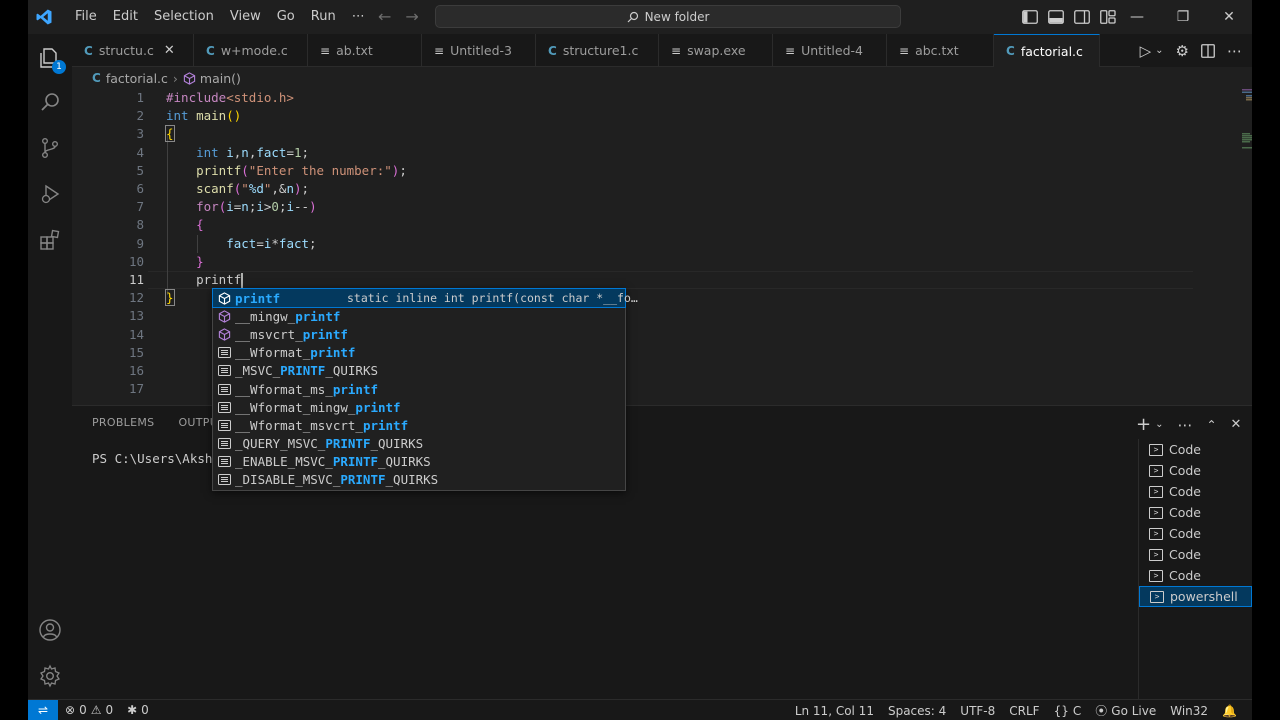  Describe the element at coordinates (1159, 424) in the screenshot. I see `terminal-dropdown-chevron-icon: ⌄` at that location.